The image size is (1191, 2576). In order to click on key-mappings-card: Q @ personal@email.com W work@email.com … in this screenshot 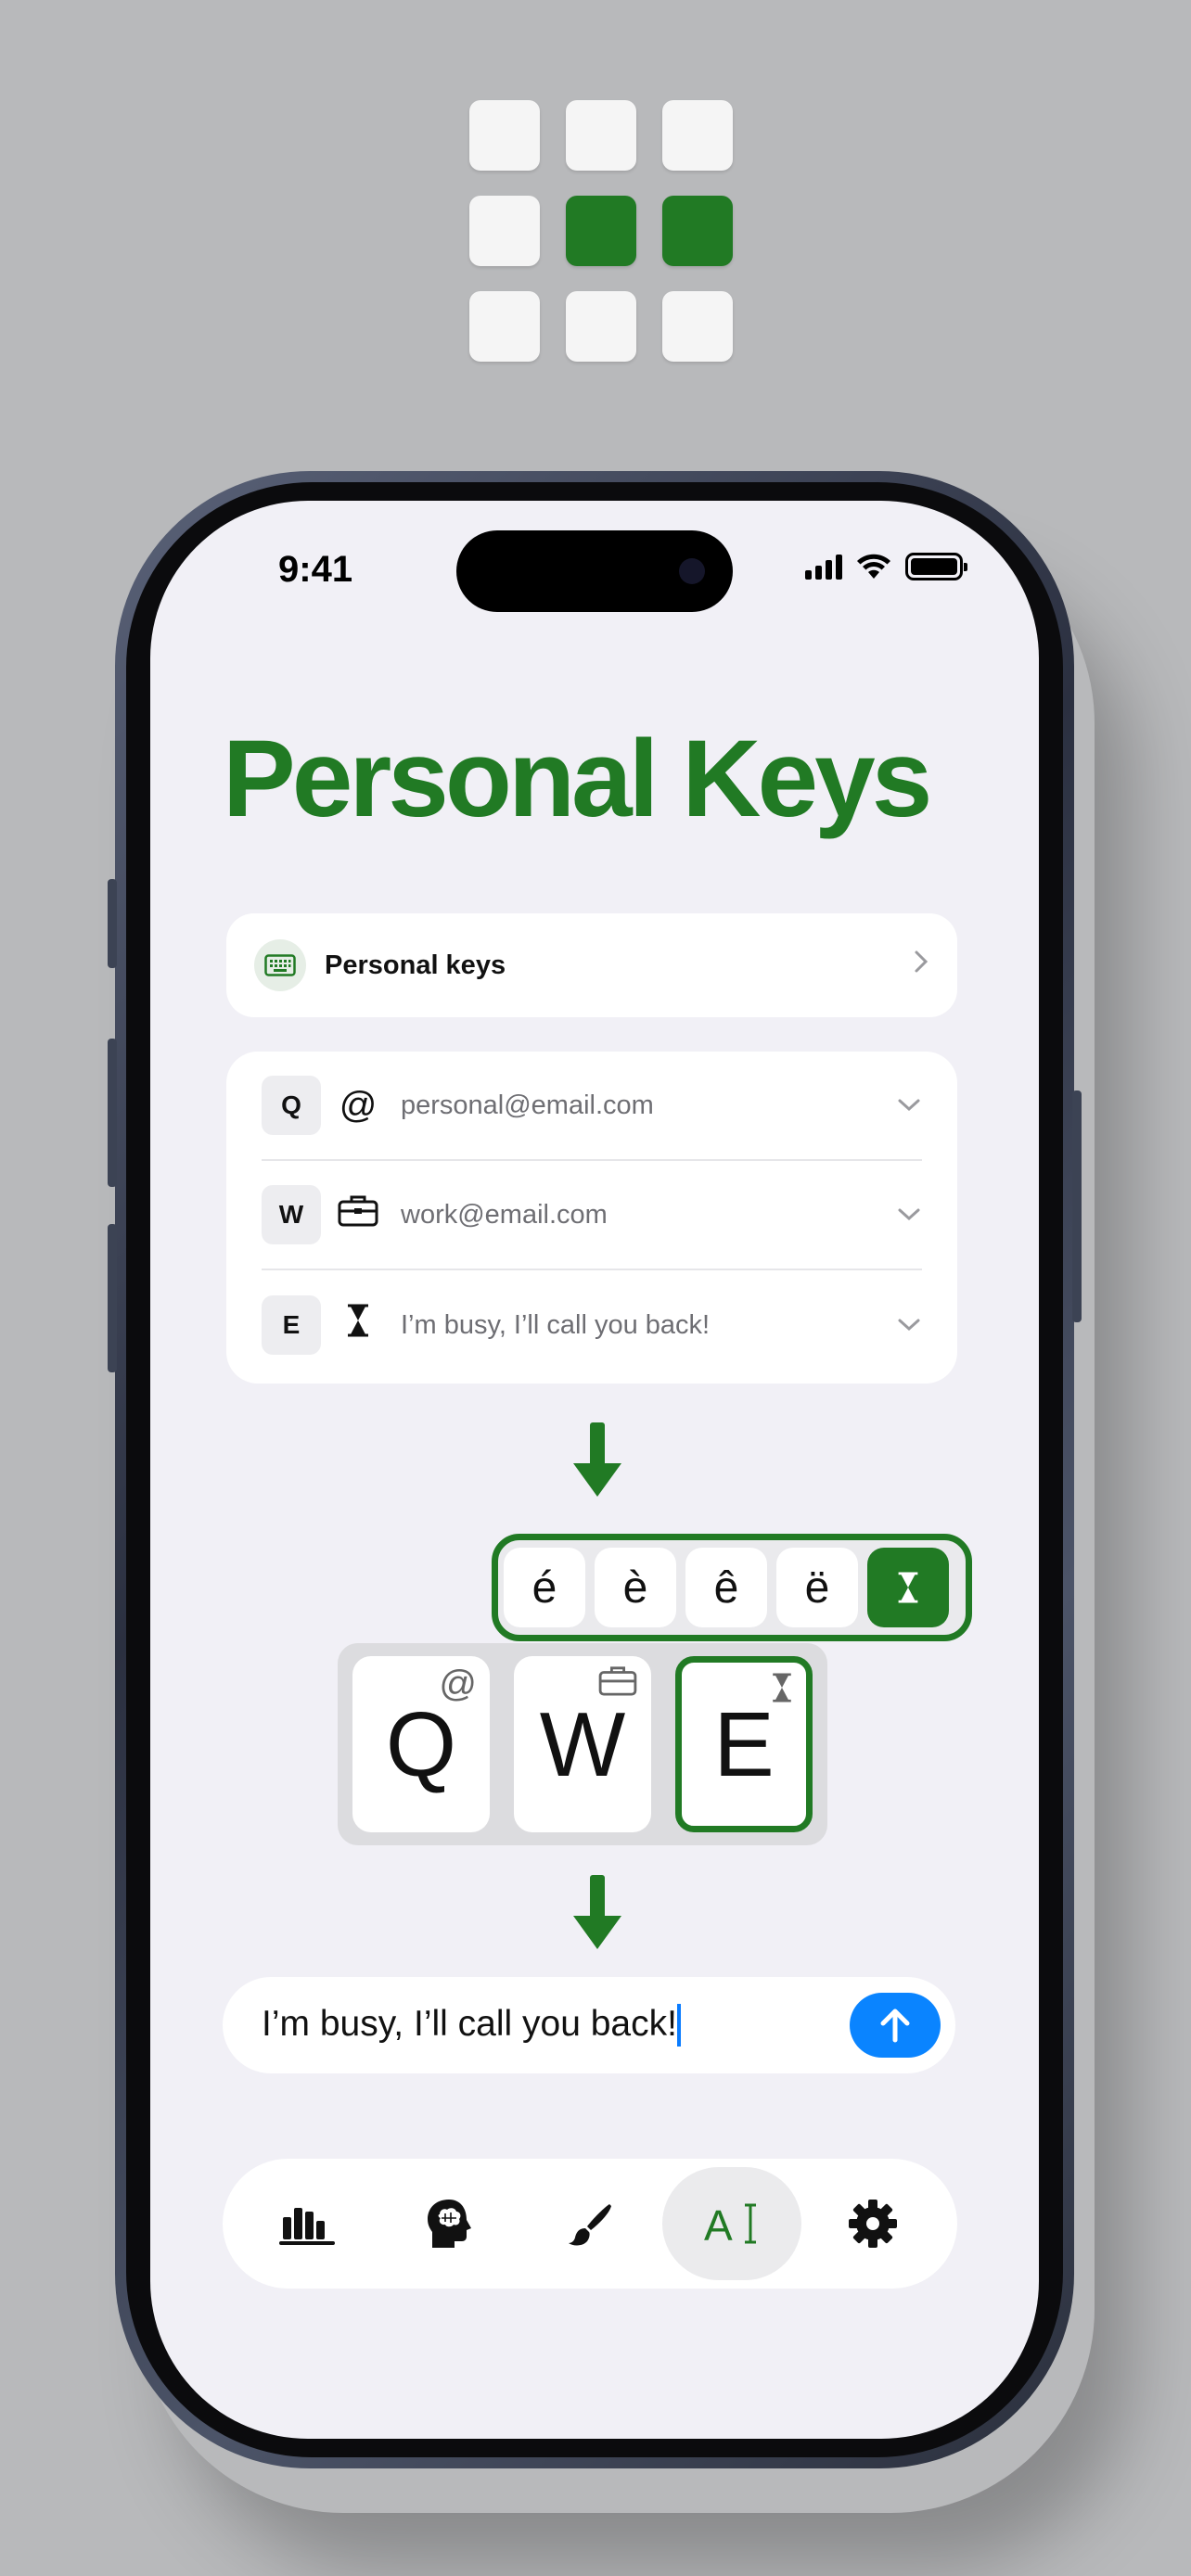, I will do `click(591, 1218)`.